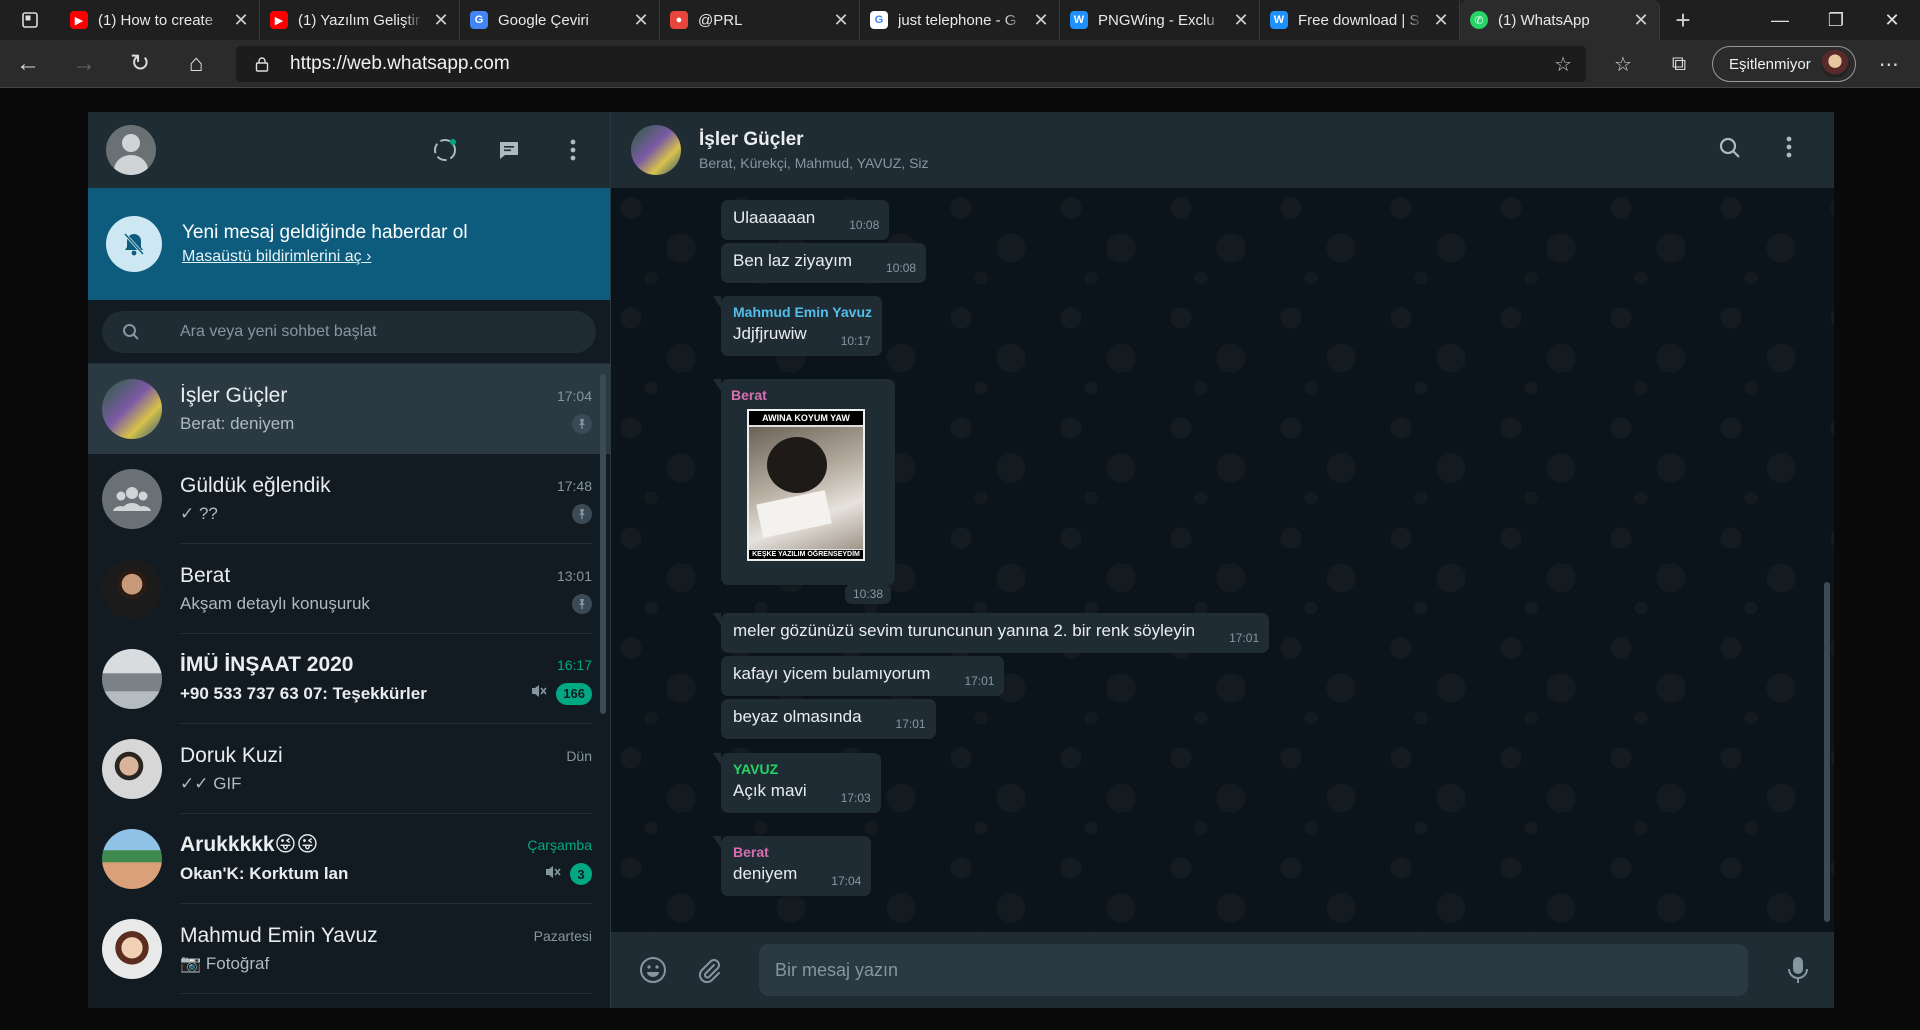  I want to click on attach-button, so click(709, 970).